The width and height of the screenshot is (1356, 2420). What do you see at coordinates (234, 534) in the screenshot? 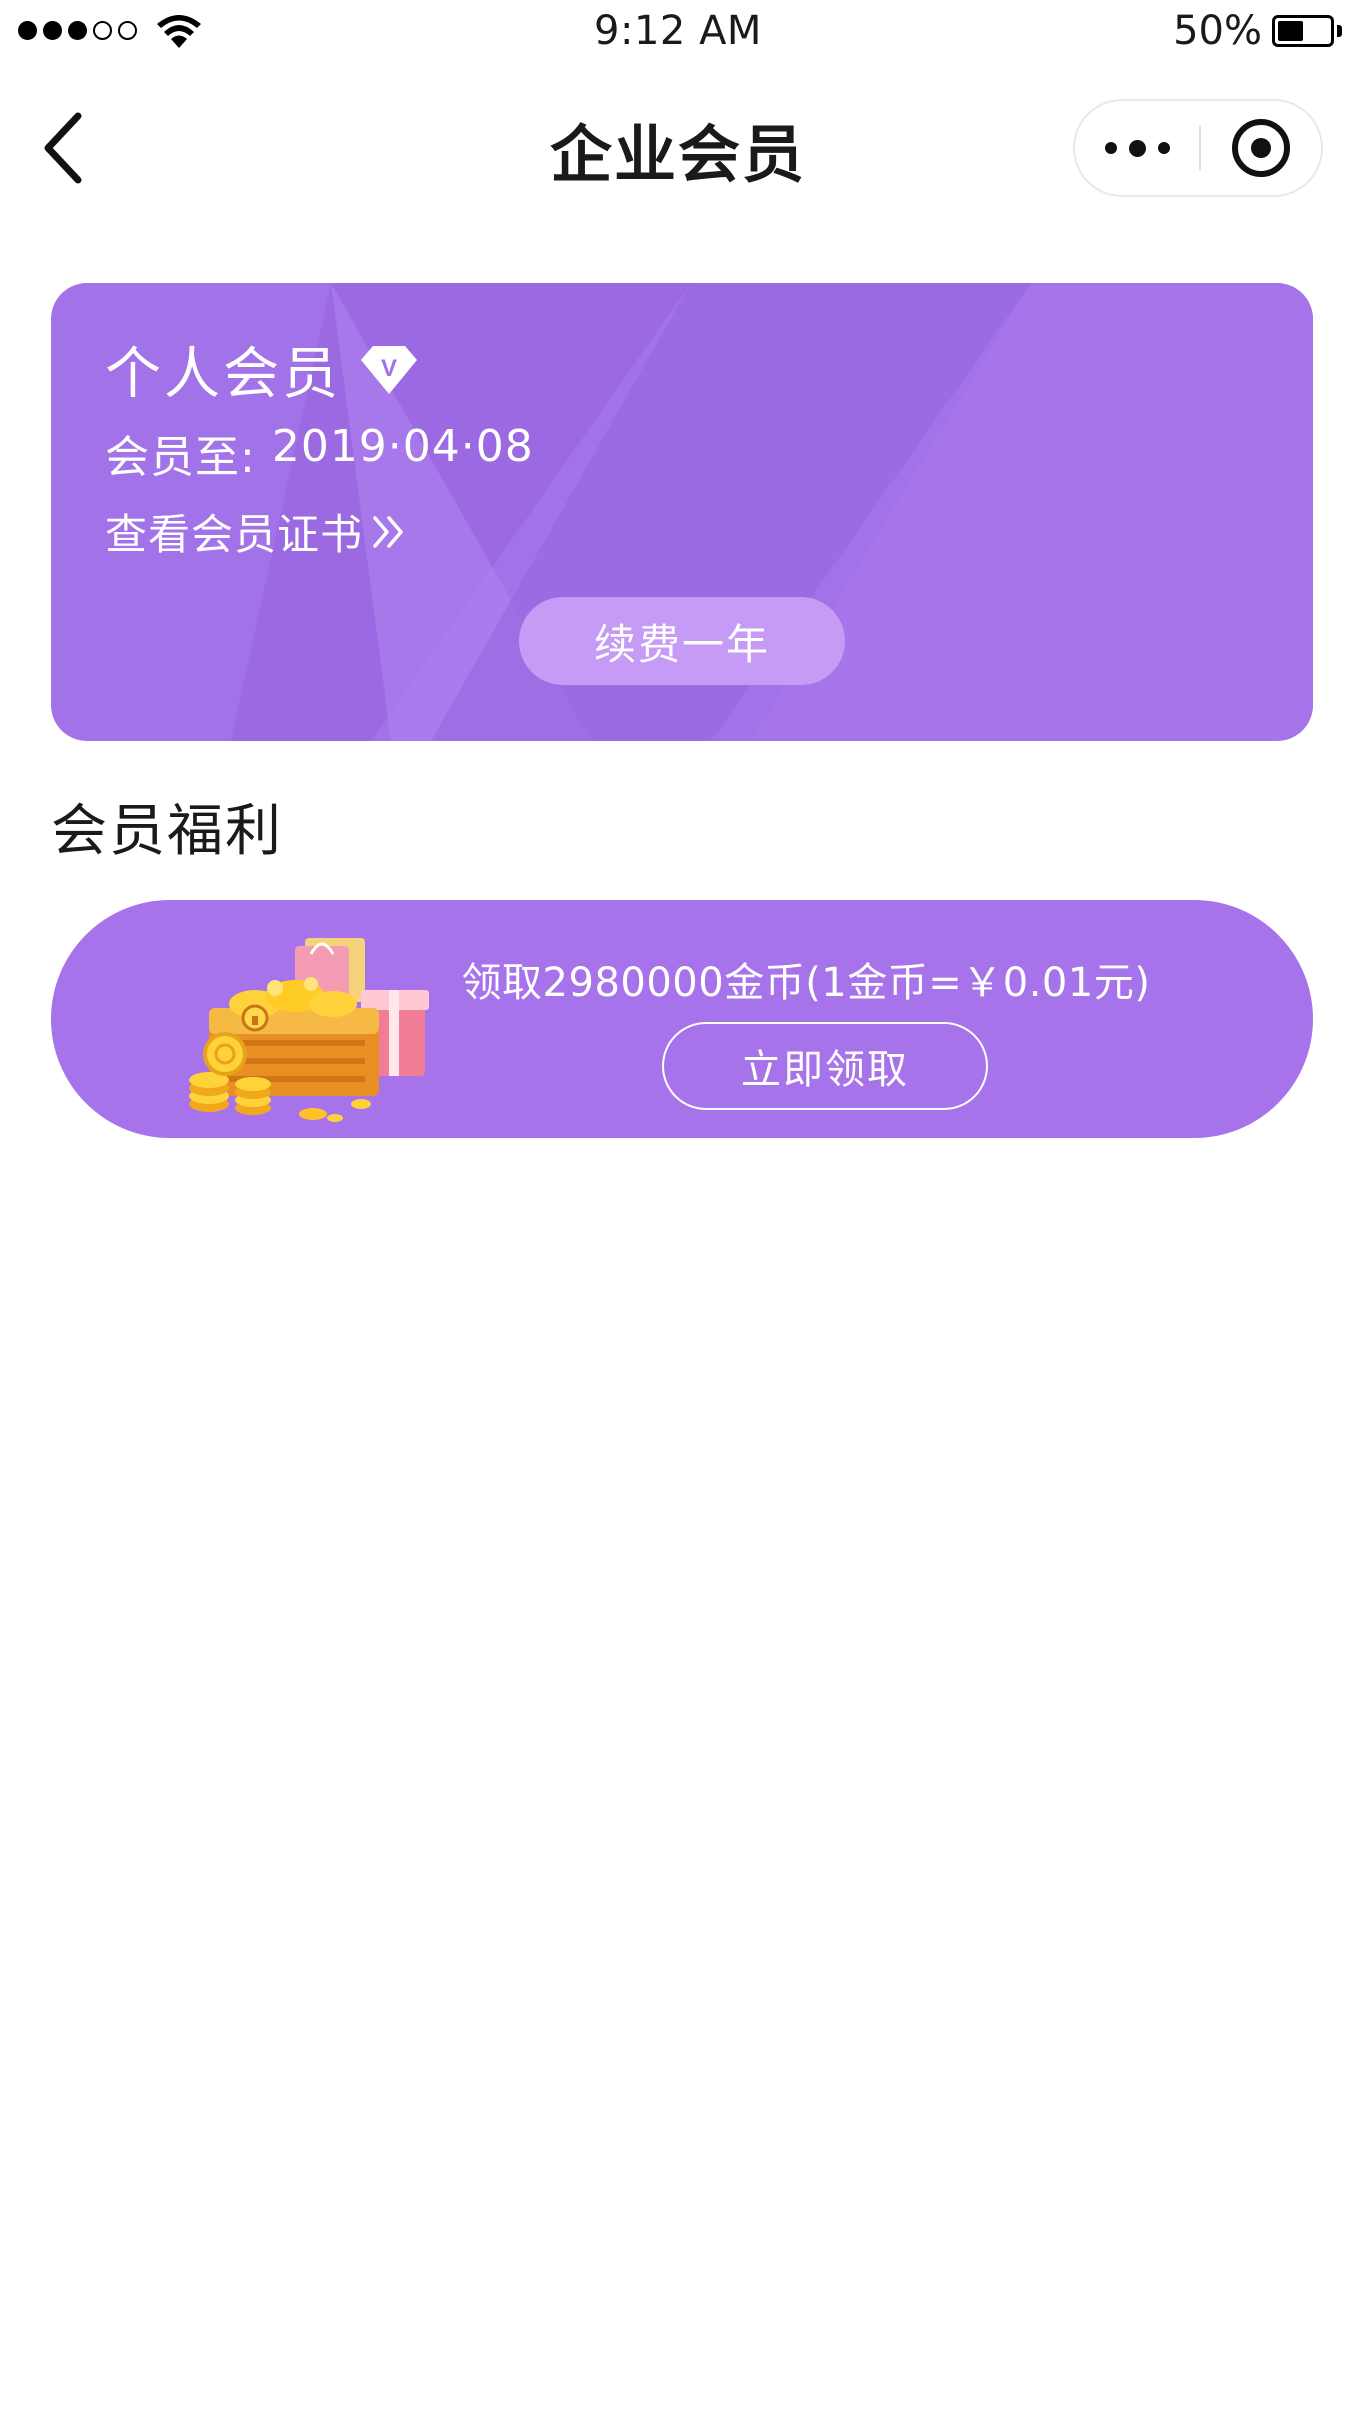
I see `certificate-link-label: 查看会员证书` at bounding box center [234, 534].